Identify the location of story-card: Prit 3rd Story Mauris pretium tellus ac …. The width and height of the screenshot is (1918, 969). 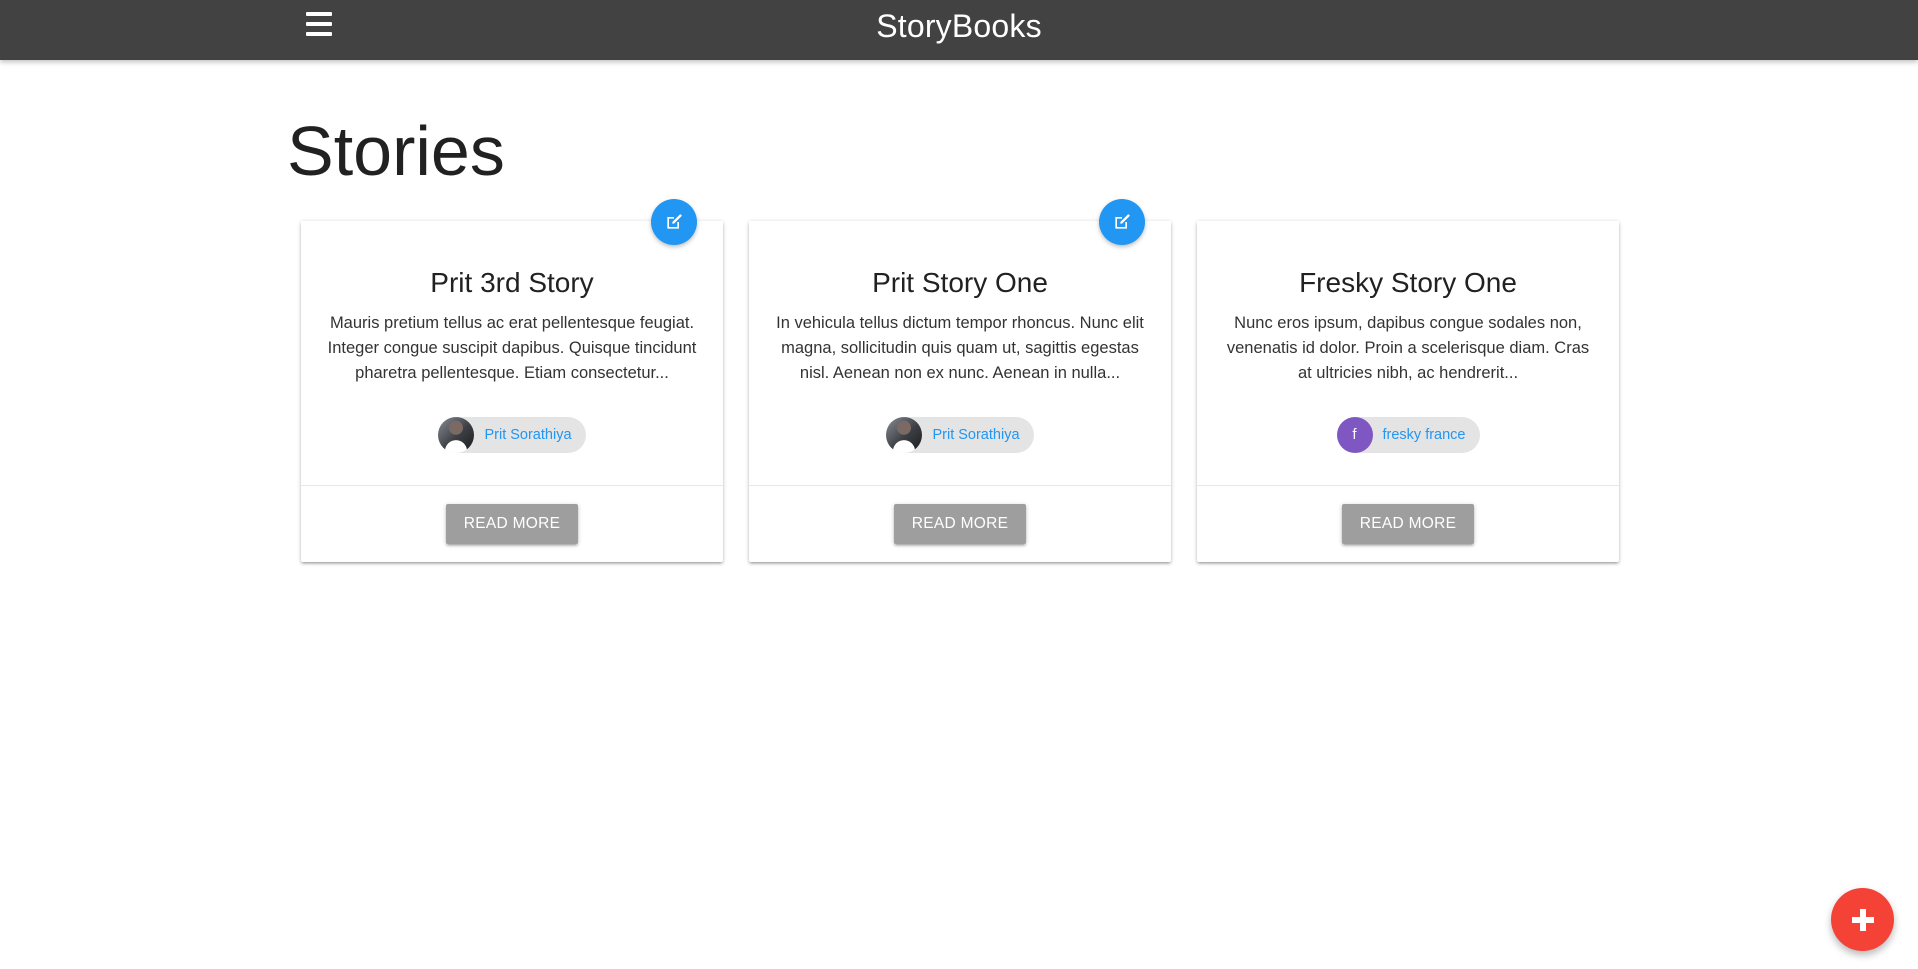
(512, 380).